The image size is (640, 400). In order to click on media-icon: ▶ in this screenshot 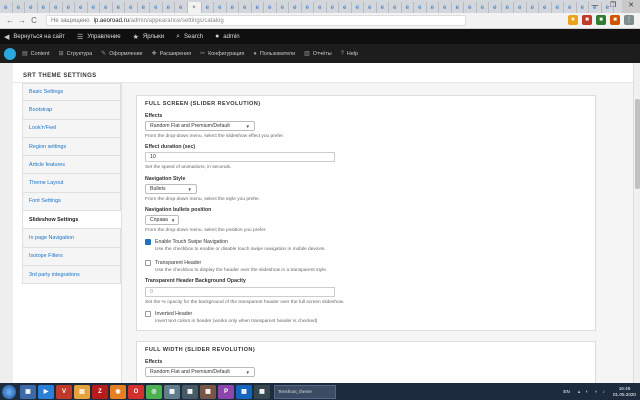, I will do `click(46, 391)`.